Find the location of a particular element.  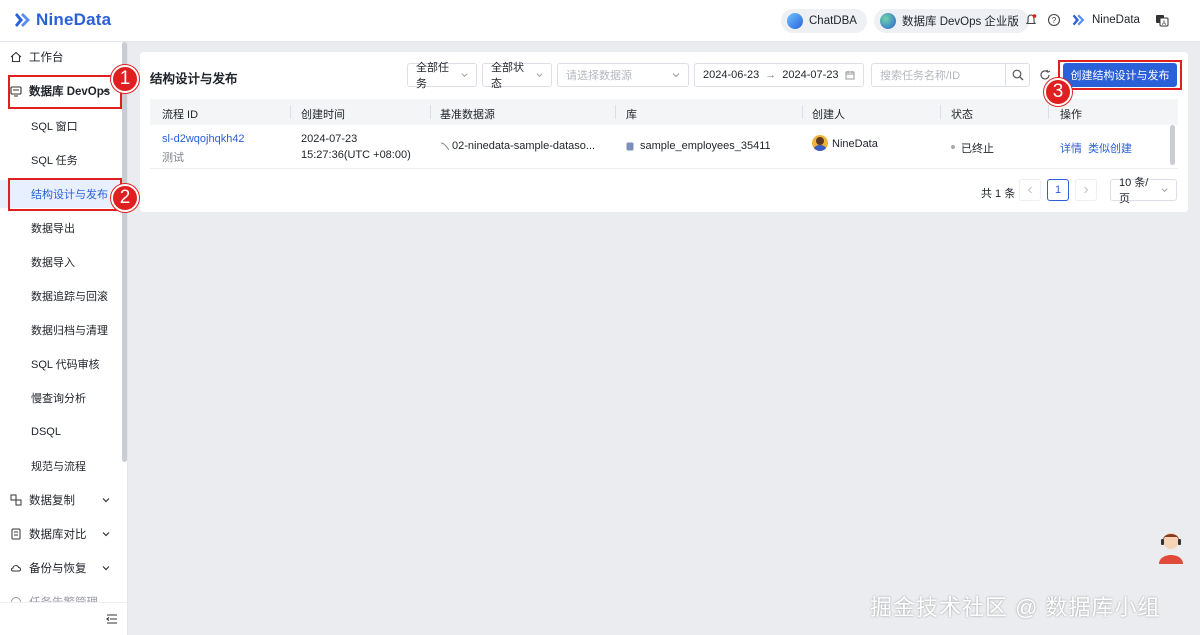

page-size-select: 10 条/页 is located at coordinates (1143, 191).